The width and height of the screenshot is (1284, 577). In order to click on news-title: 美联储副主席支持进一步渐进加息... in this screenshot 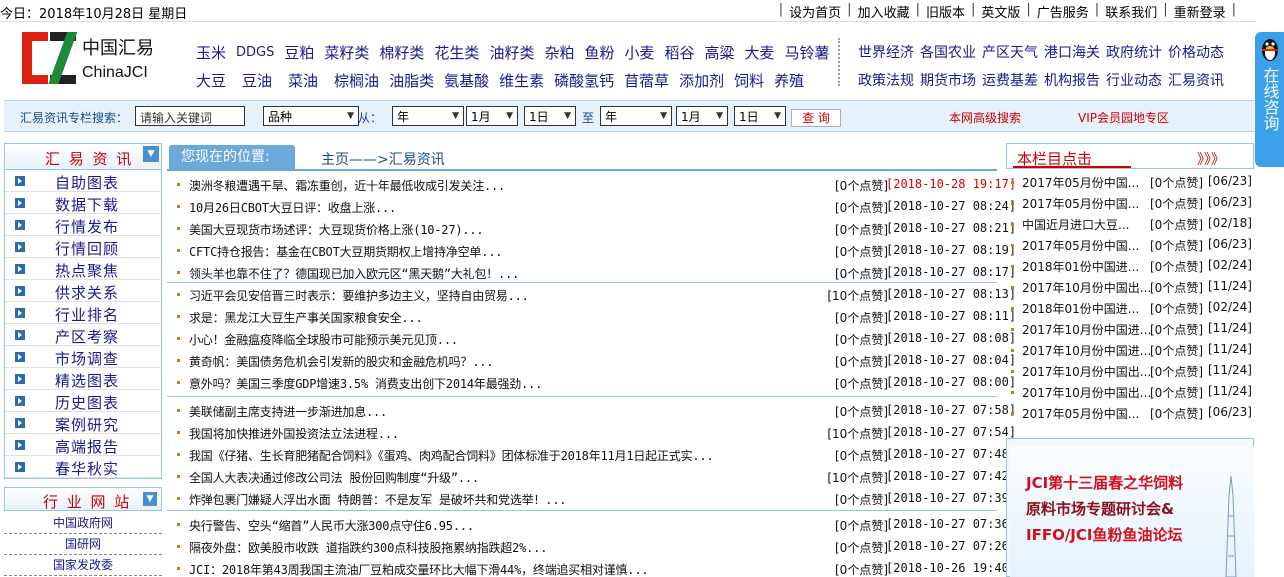, I will do `click(288, 411)`.